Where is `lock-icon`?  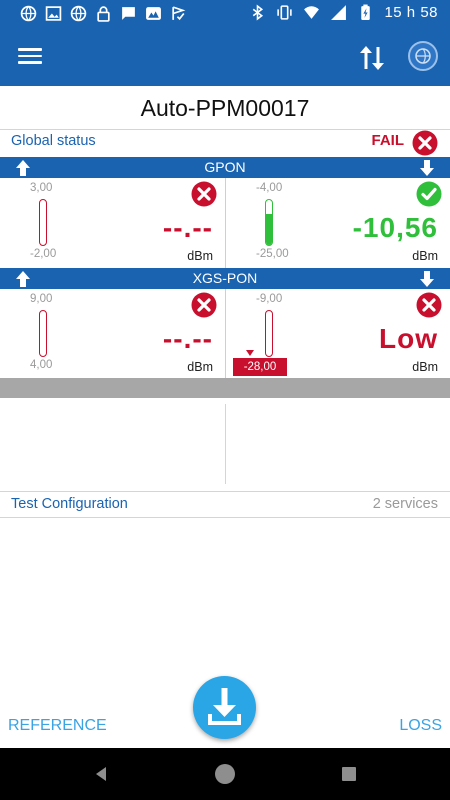
lock-icon is located at coordinates (103, 14).